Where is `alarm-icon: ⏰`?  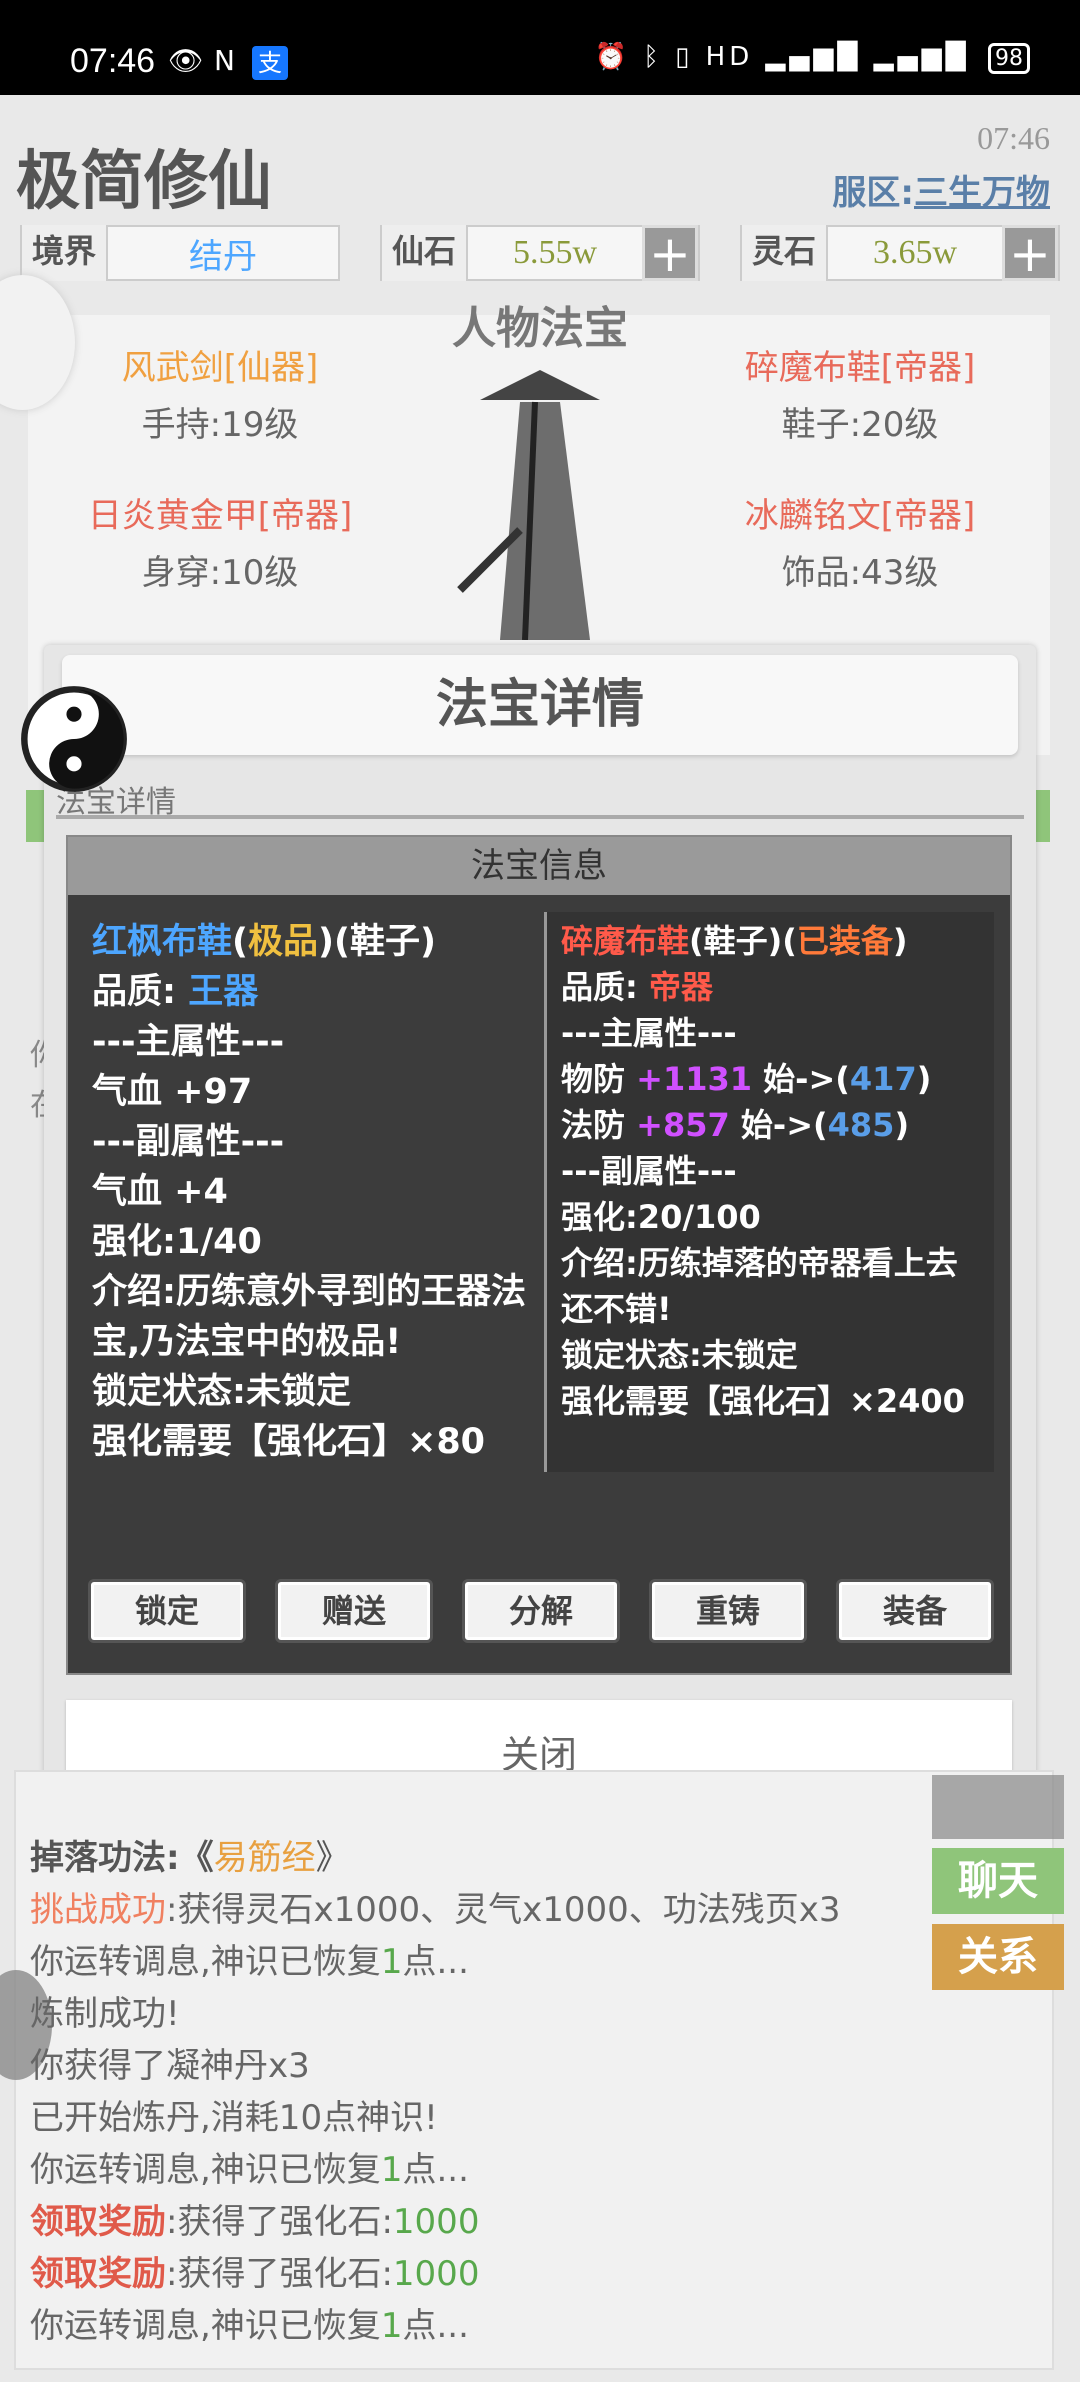 alarm-icon: ⏰ is located at coordinates (612, 57).